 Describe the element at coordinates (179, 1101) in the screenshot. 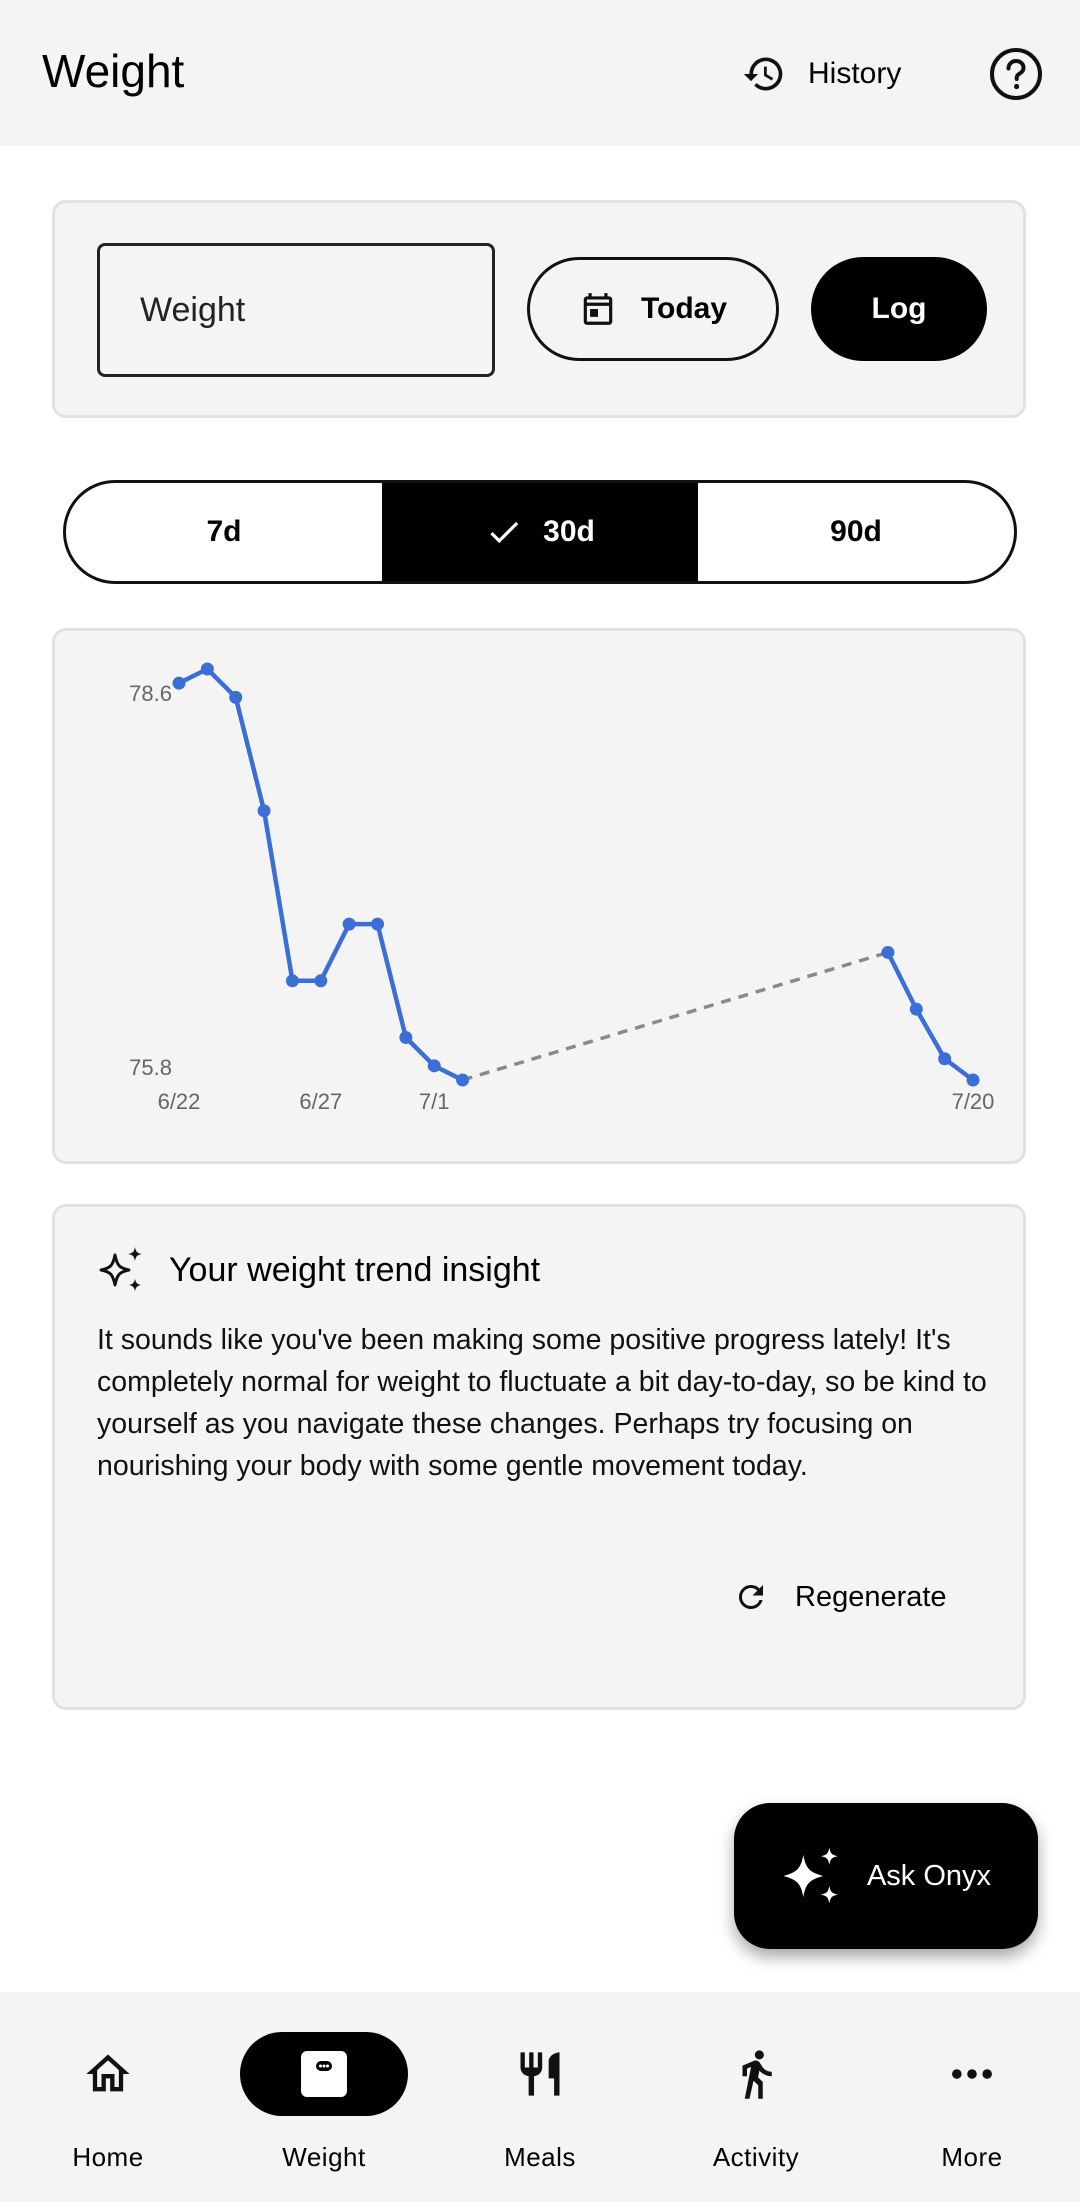

I see `x-tick-label: 6/22` at that location.